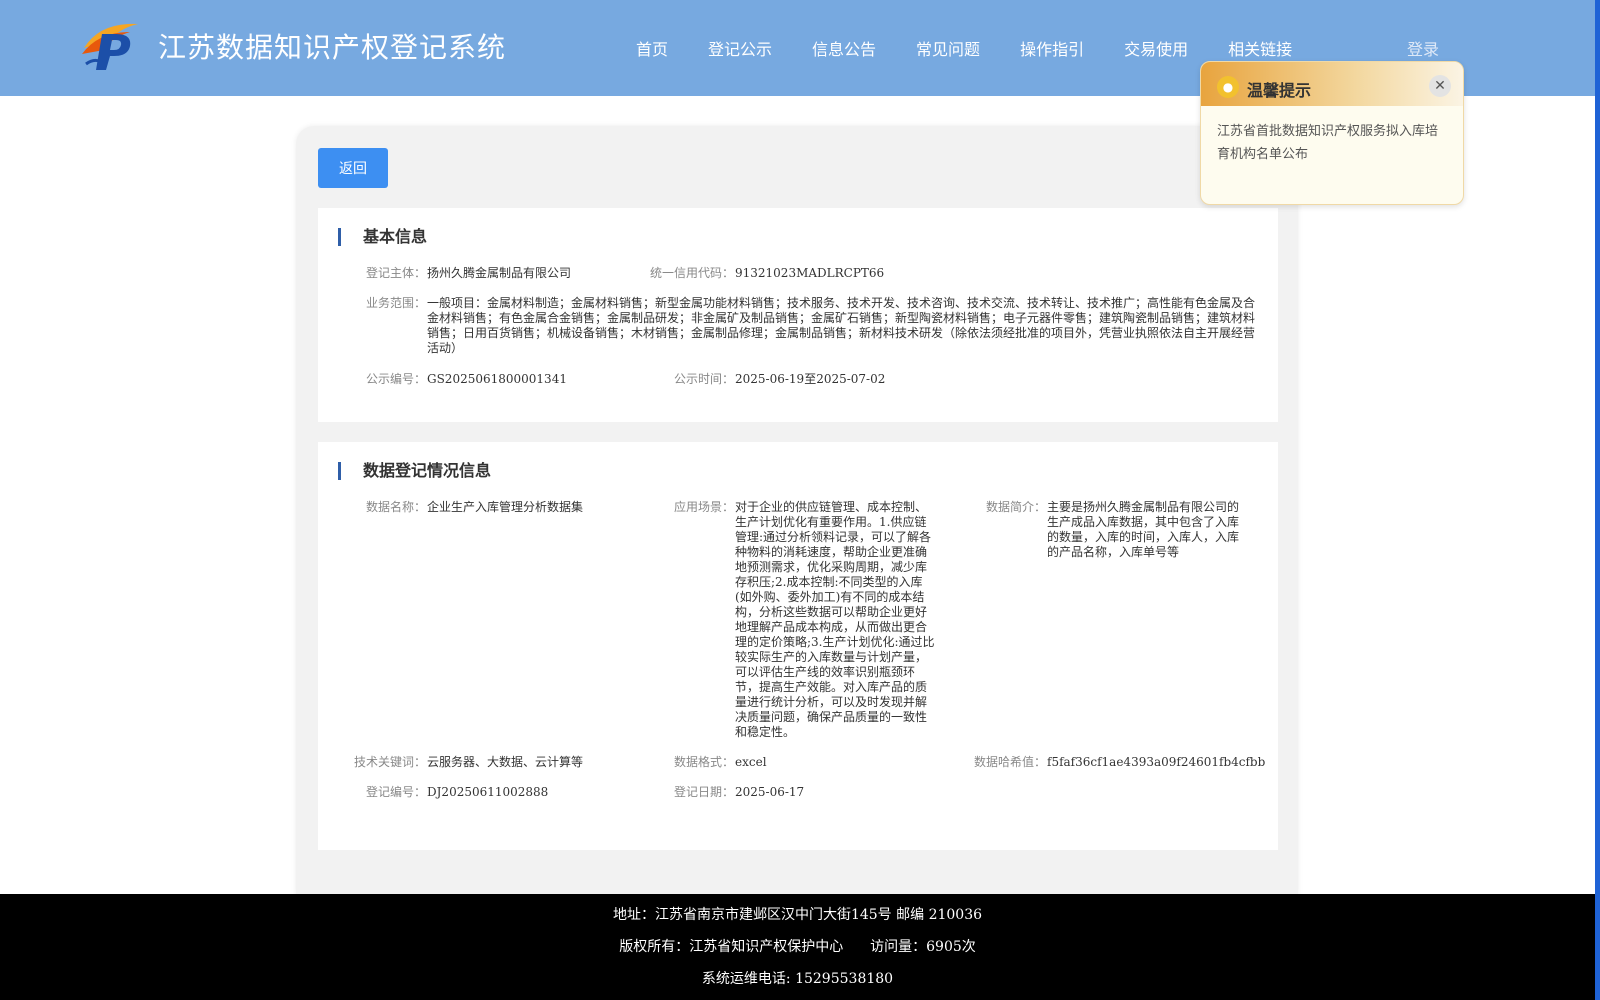  Describe the element at coordinates (505, 507) in the screenshot. I see `data-name-value: 企业生产入库管理分析数据集` at that location.